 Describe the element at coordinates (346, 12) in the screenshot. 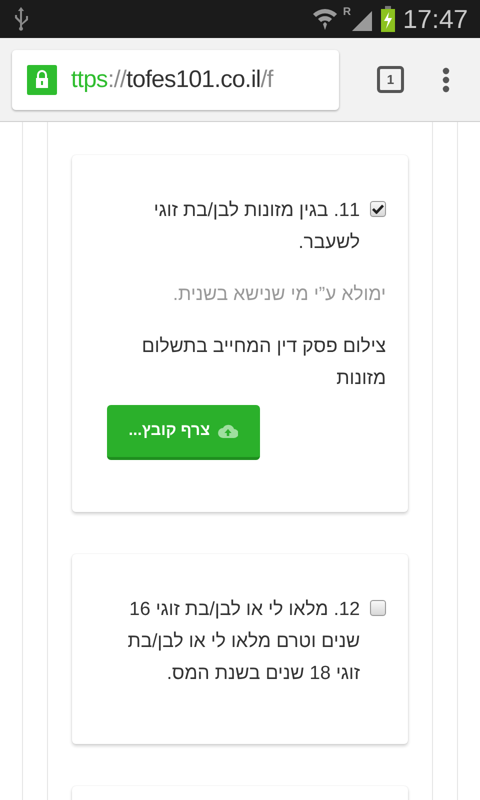

I see `roaming-indicator: R` at that location.